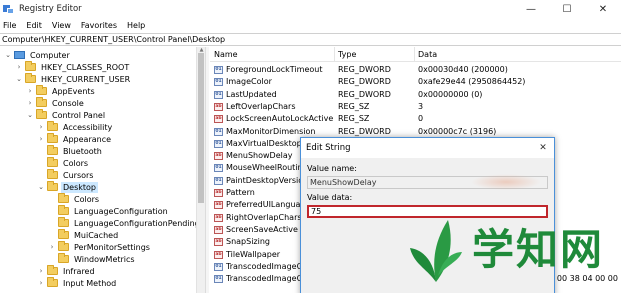 The image size is (621, 293). Describe the element at coordinates (75, 139) in the screenshot. I see `tree-node: › Appearance` at that location.